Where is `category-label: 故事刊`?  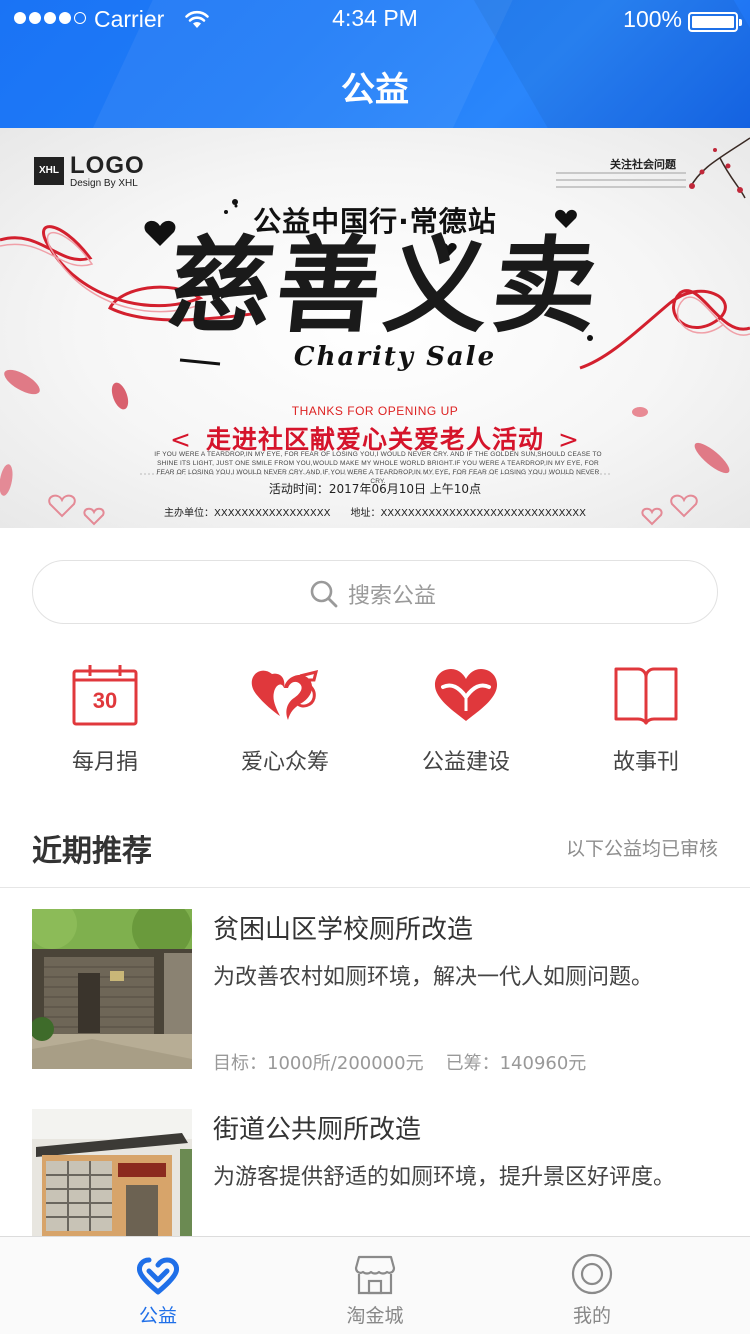 category-label: 故事刊 is located at coordinates (645, 762).